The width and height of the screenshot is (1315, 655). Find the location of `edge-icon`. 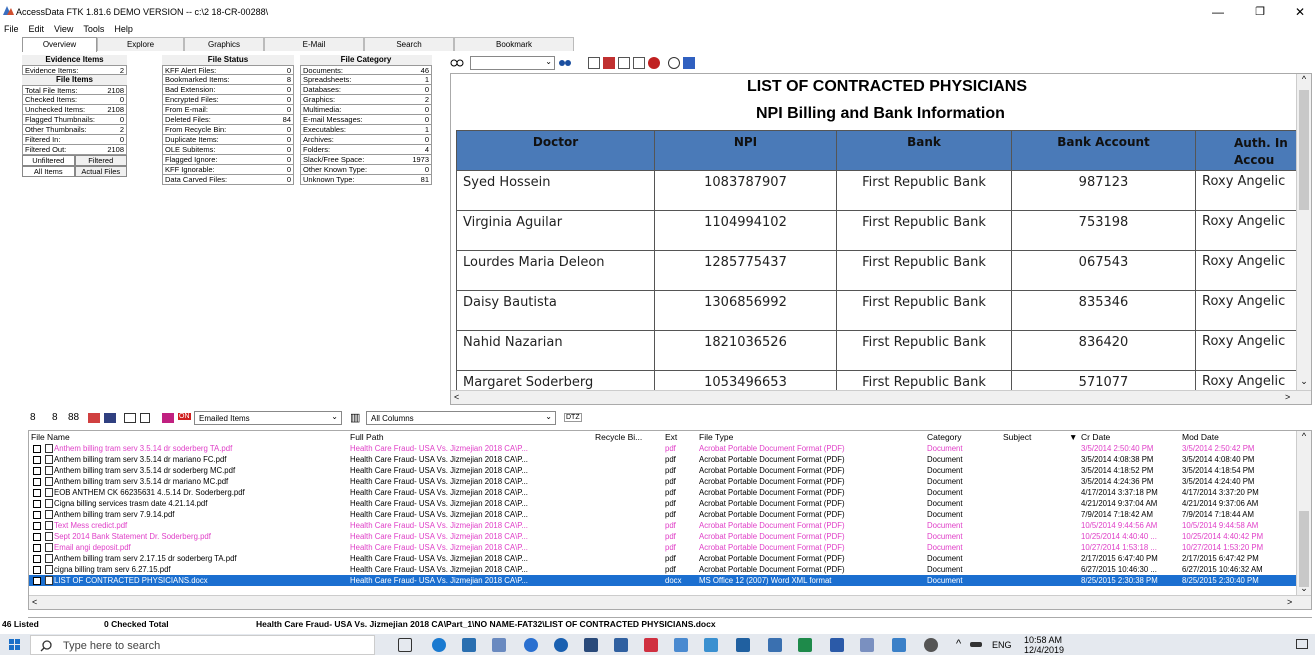

edge-icon is located at coordinates (439, 645).